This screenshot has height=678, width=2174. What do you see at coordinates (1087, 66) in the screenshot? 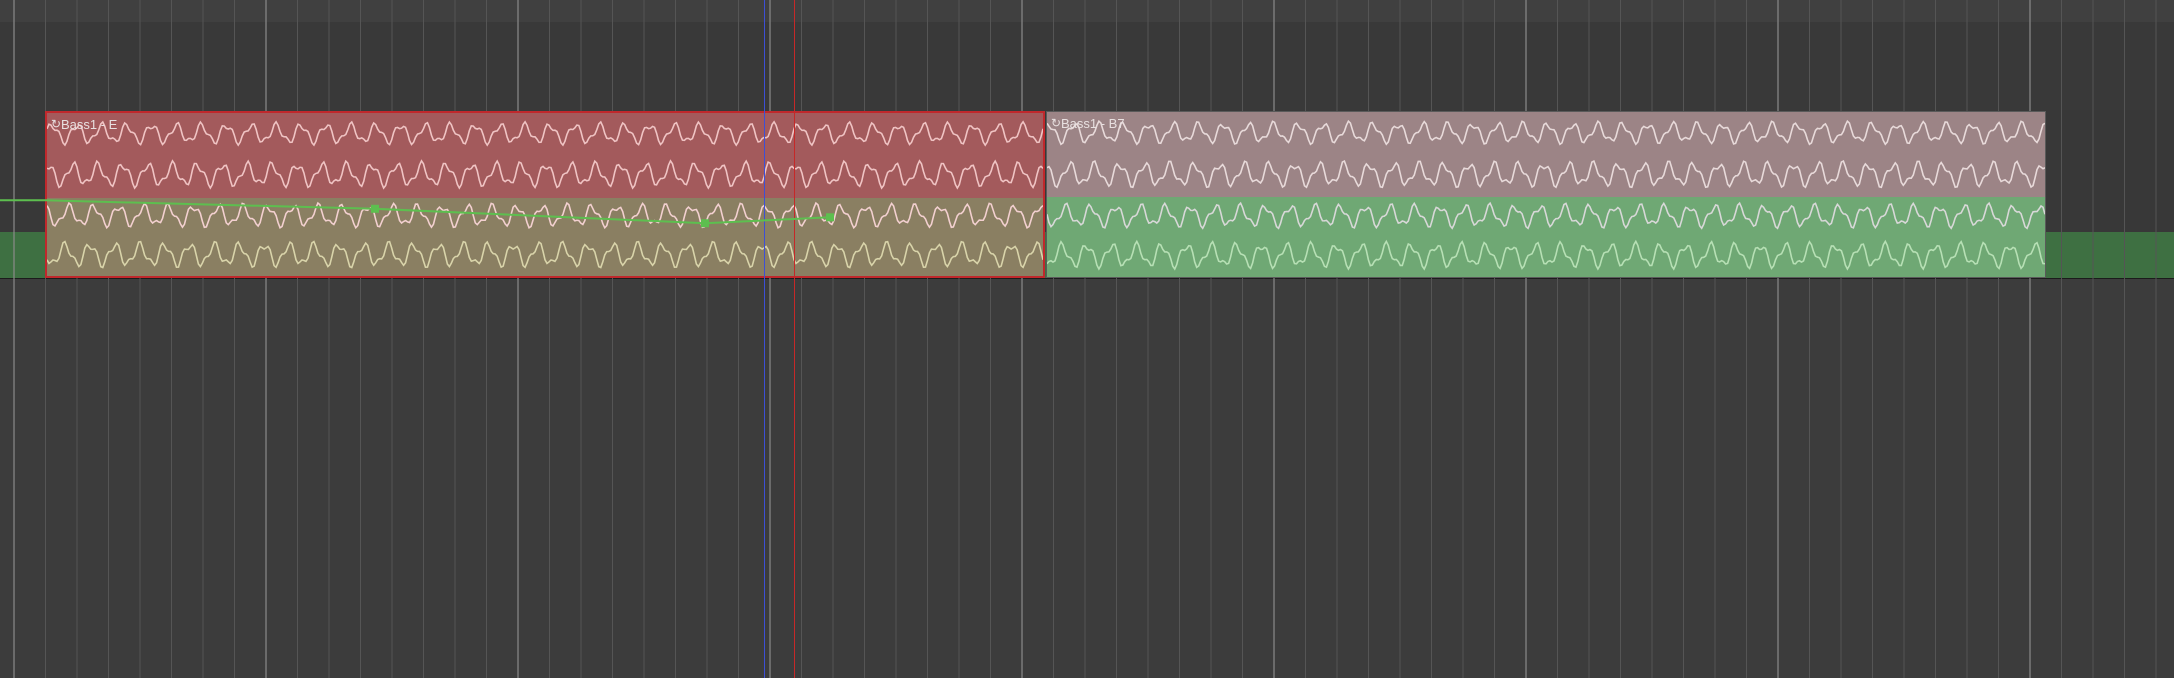
I see `empty-track-lane` at bounding box center [1087, 66].